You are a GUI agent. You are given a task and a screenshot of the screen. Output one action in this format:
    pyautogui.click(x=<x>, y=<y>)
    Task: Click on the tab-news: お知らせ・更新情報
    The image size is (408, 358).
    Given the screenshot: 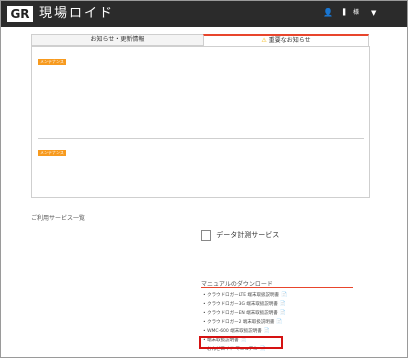 What is the action you would take?
    pyautogui.click(x=117, y=40)
    